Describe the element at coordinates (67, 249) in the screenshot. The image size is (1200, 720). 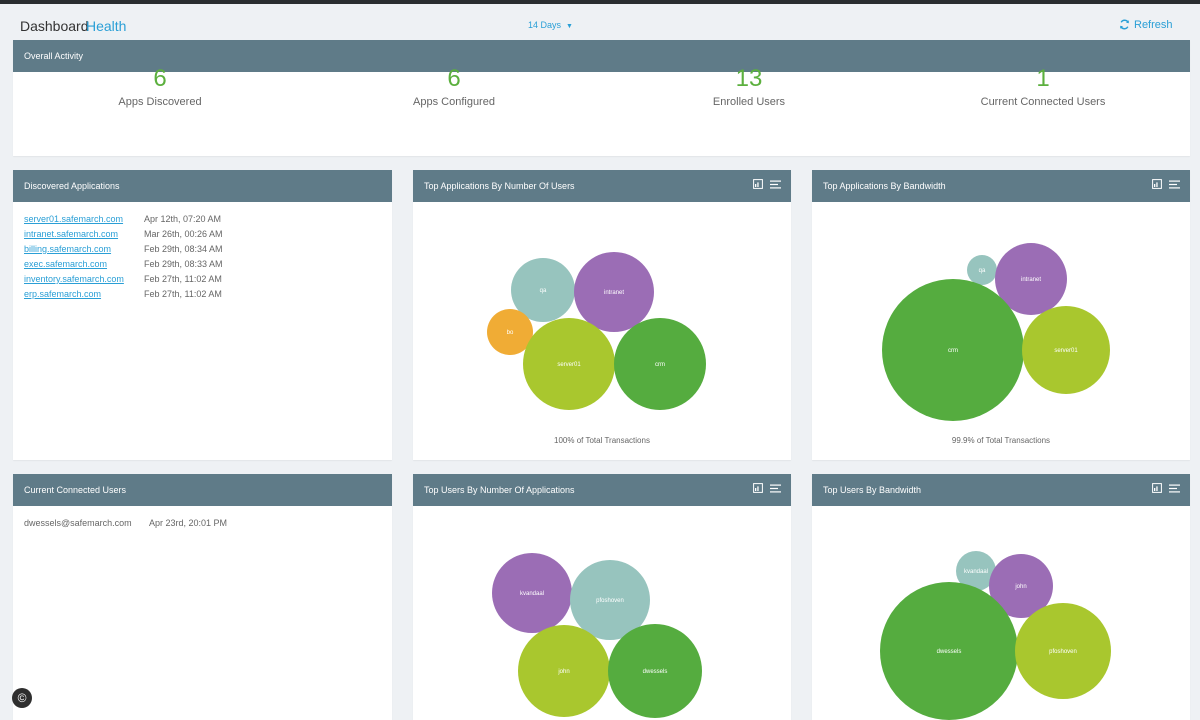
I see `app-link: billing.safemarch.com` at that location.